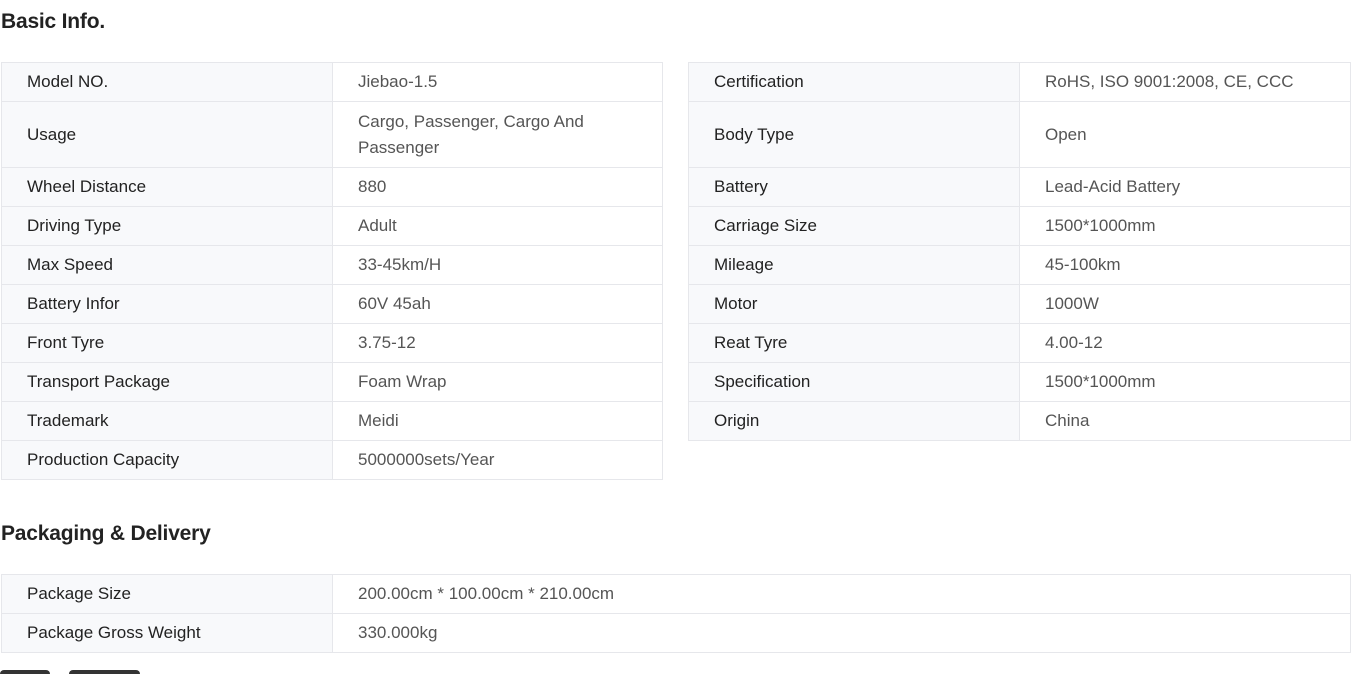 The width and height of the screenshot is (1364, 674). Describe the element at coordinates (167, 226) in the screenshot. I see `spec-label: Driving Type` at that location.